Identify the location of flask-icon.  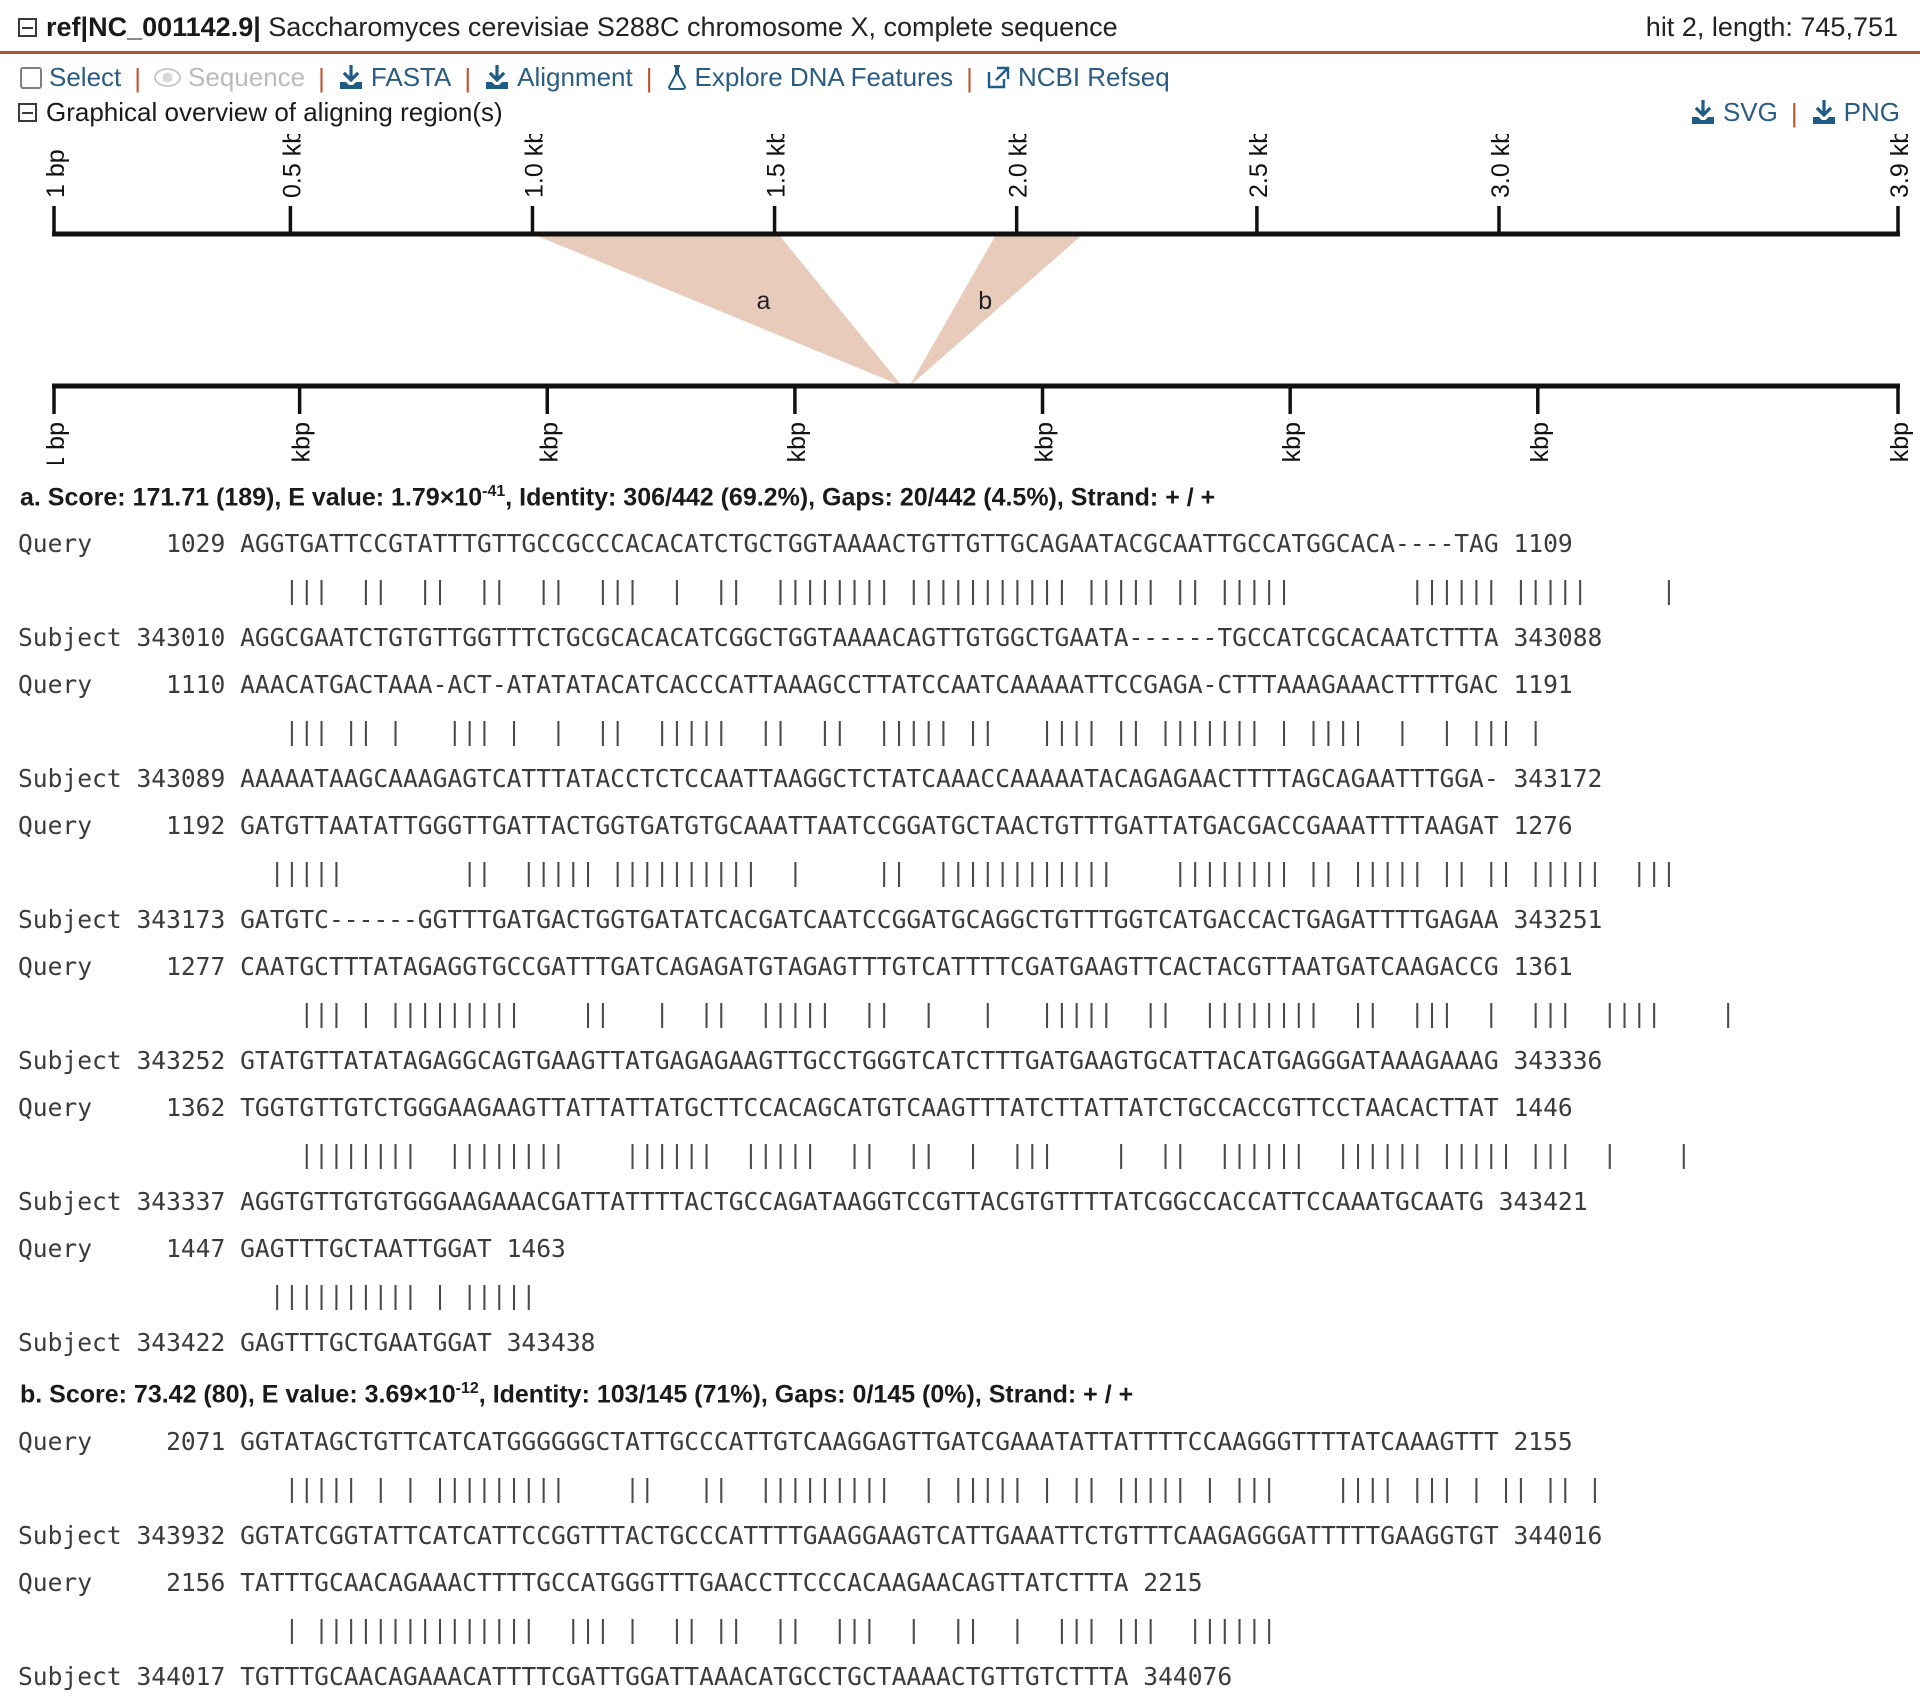
(677, 77).